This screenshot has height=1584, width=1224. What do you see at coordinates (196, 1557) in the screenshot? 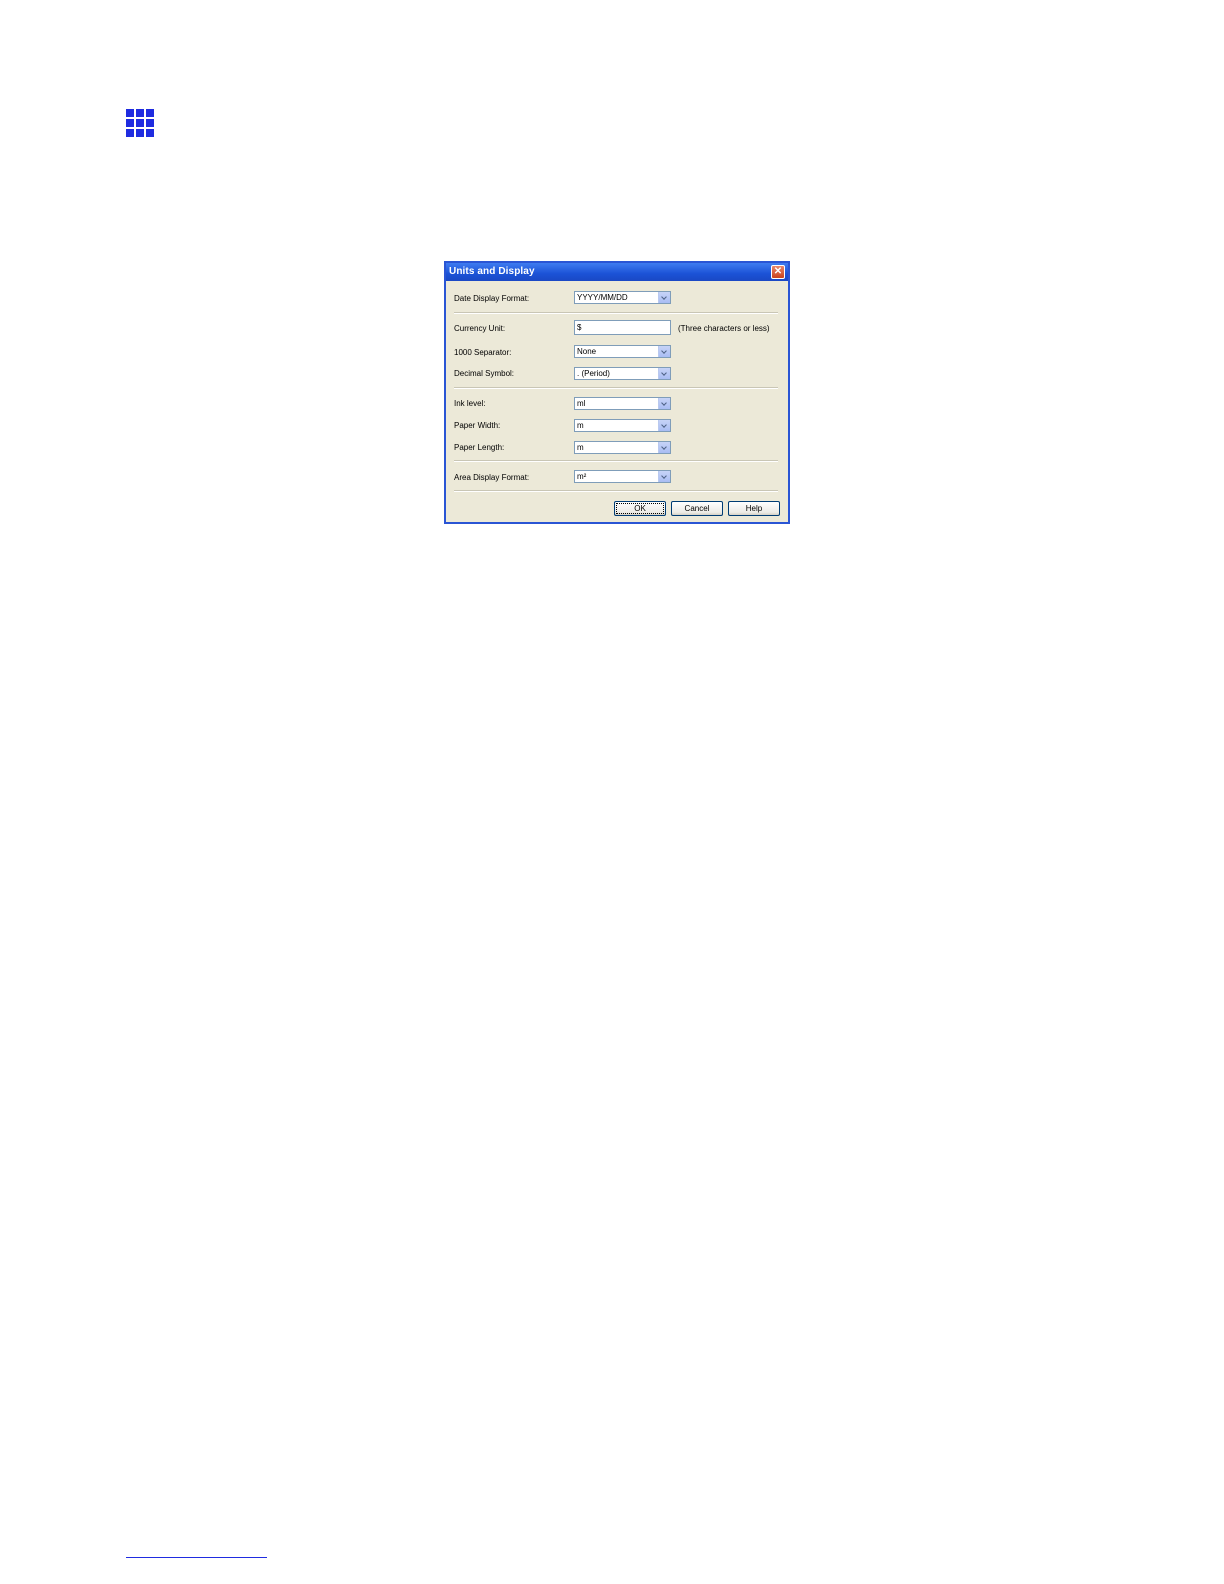
I see `footer-link-underline` at bounding box center [196, 1557].